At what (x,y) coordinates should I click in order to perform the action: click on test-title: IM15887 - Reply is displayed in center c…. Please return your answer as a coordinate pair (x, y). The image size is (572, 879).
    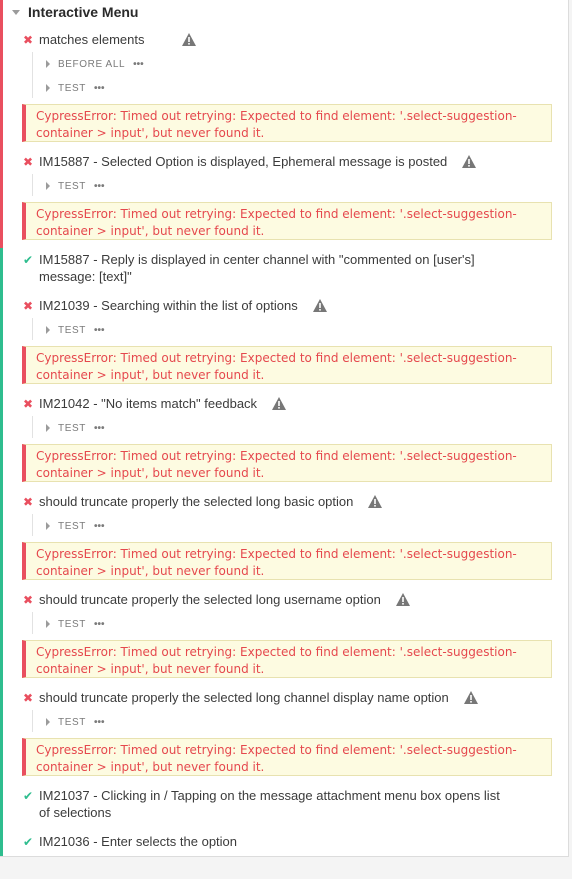
    Looking at the image, I should click on (257, 268).